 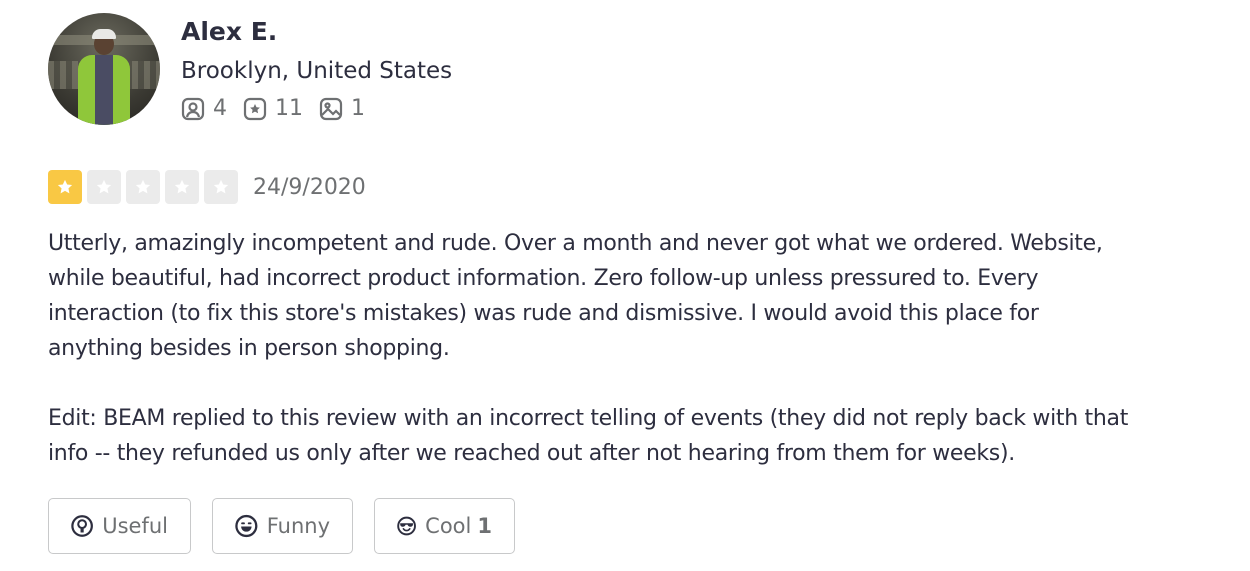 I want to click on rating-row: 24/9/2020, so click(x=207, y=187).